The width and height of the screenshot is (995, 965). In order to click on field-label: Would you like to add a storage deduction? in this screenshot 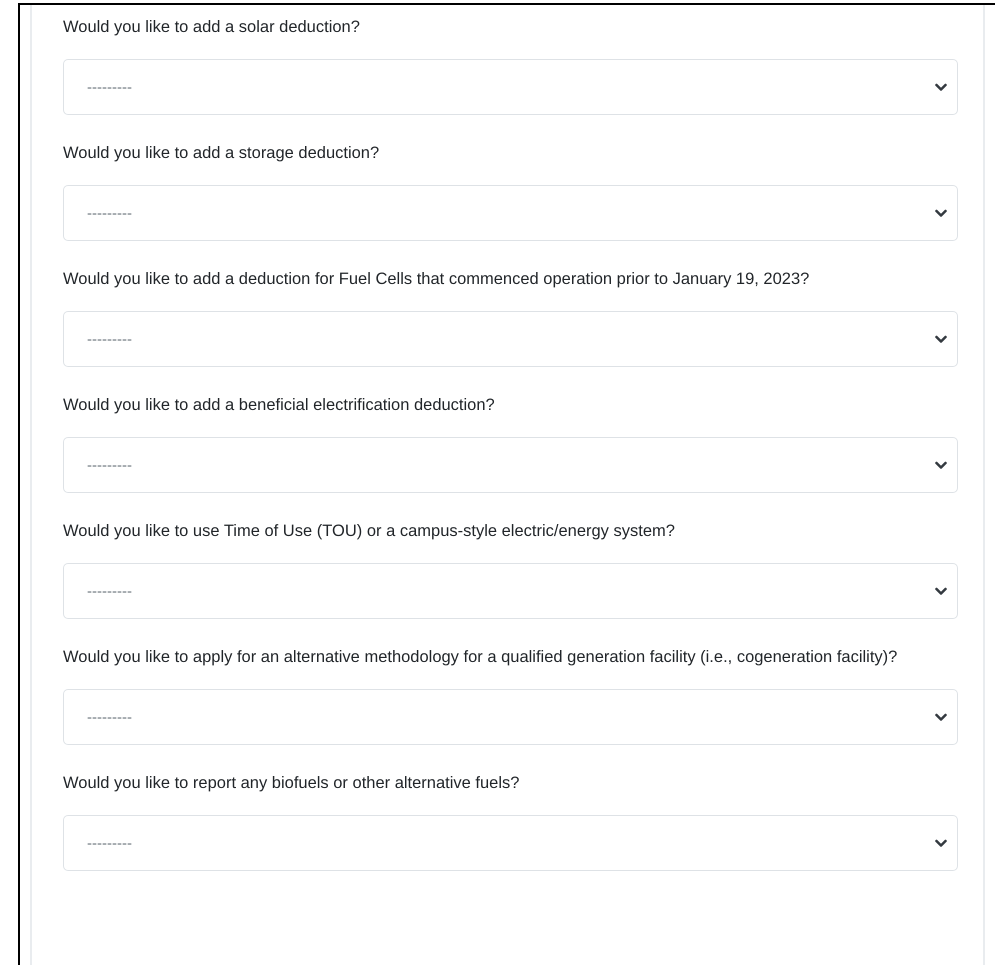, I will do `click(221, 153)`.